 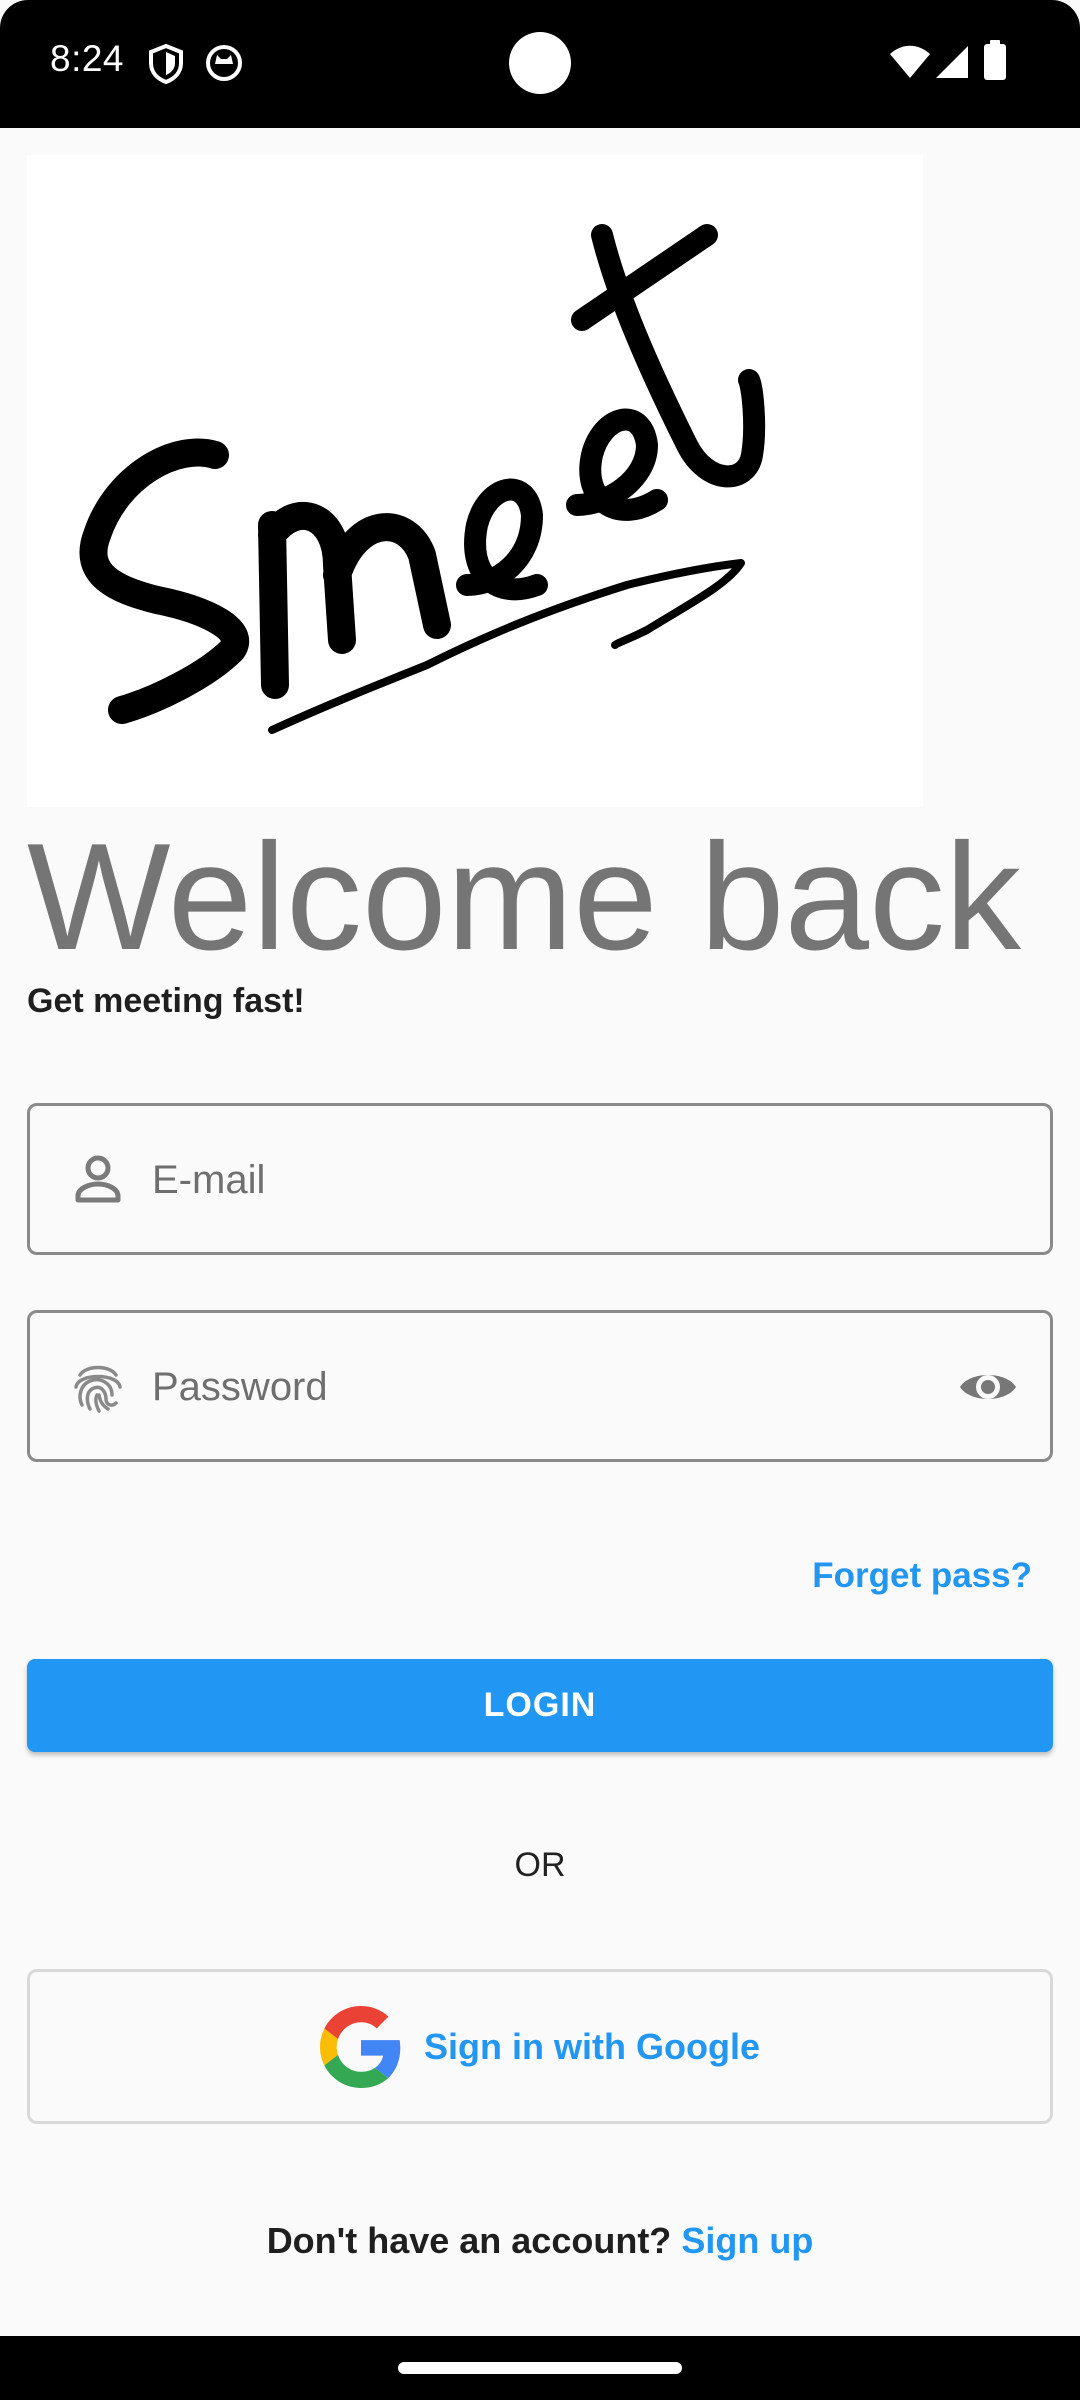 I want to click on google-signin-label: Sign in with Google, so click(x=592, y=2046).